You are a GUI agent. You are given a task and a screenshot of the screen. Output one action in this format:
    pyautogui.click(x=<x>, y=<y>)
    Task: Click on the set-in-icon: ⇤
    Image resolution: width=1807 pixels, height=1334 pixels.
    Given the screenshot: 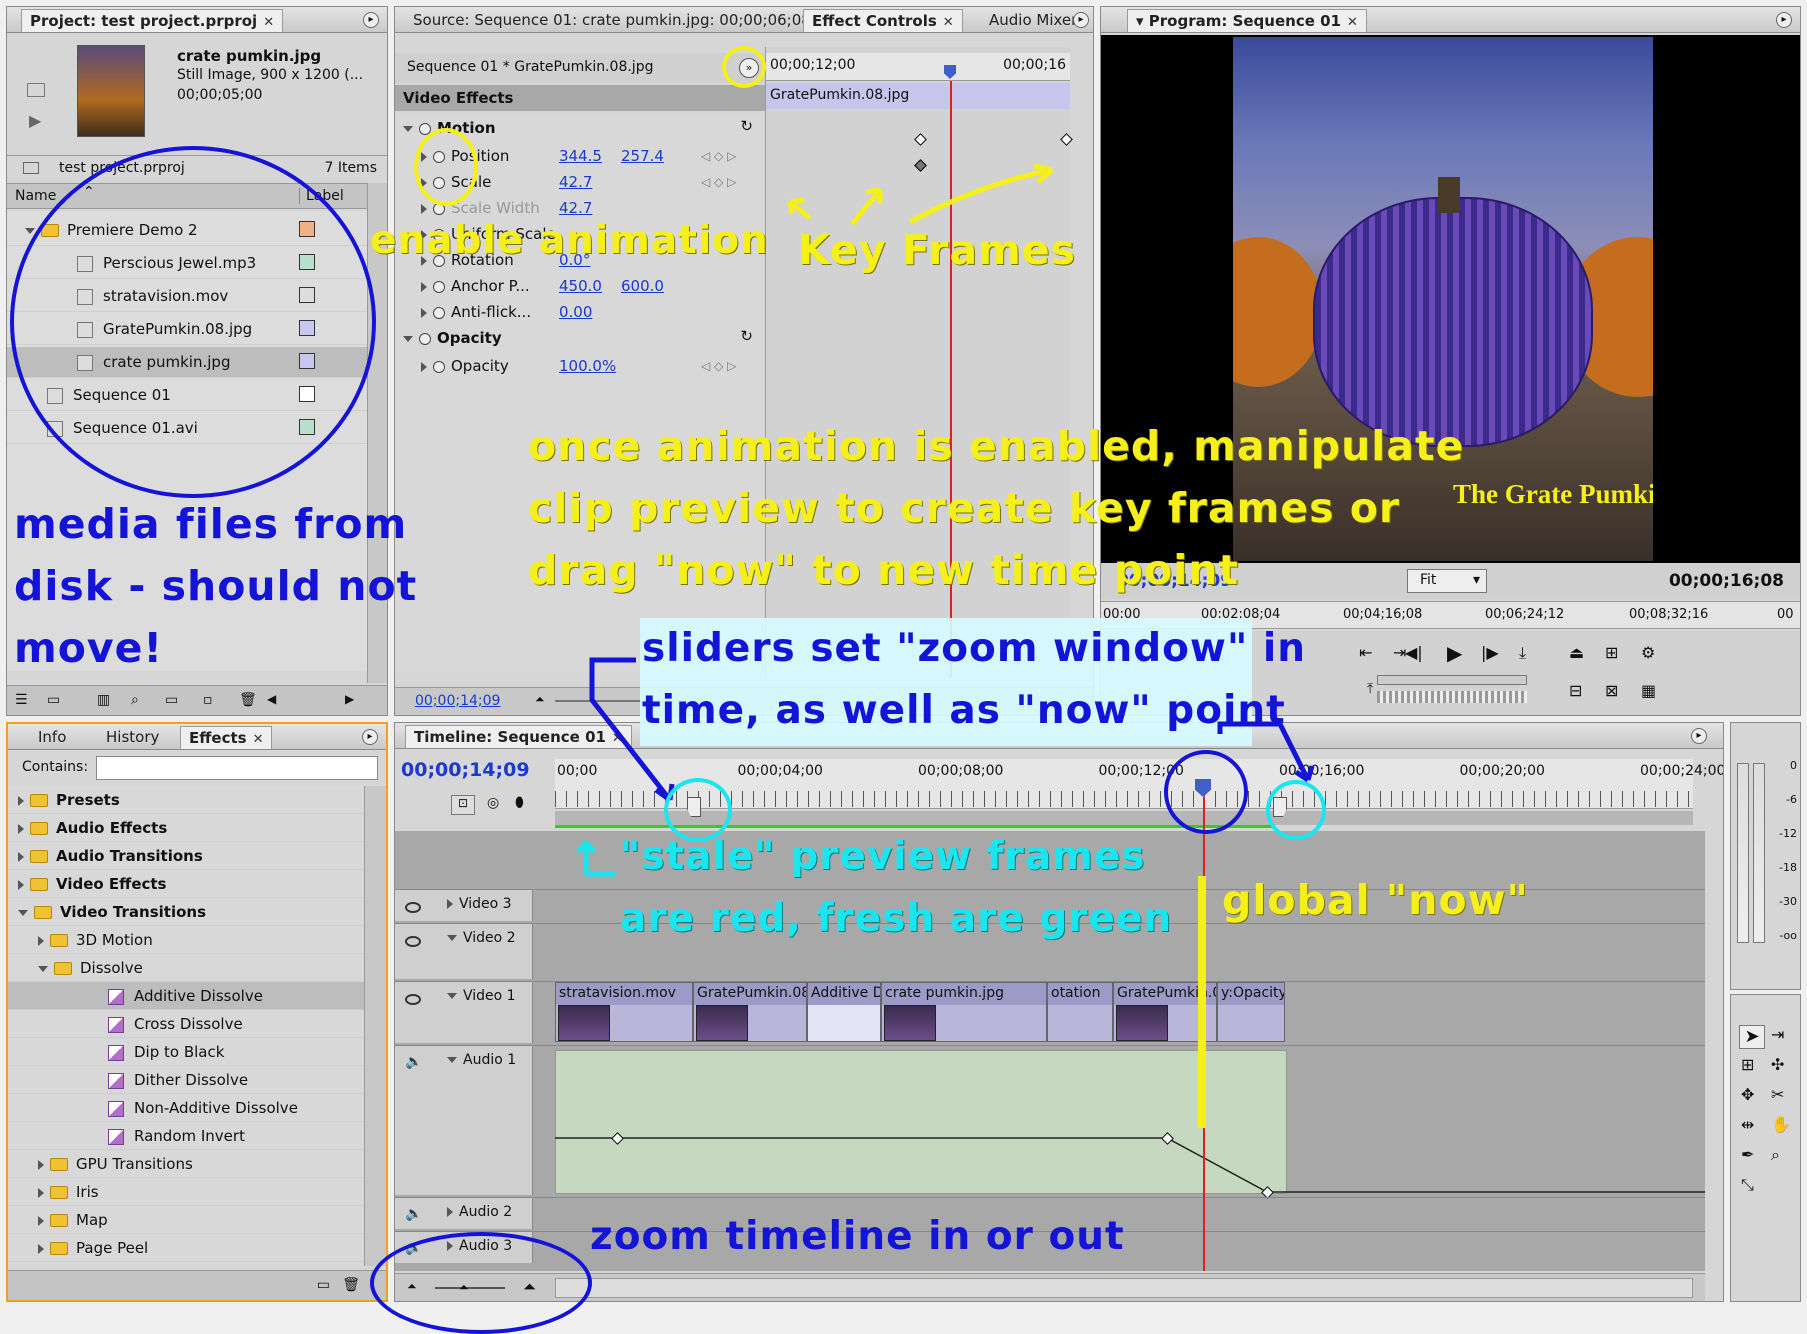 What is the action you would take?
    pyautogui.click(x=1365, y=652)
    